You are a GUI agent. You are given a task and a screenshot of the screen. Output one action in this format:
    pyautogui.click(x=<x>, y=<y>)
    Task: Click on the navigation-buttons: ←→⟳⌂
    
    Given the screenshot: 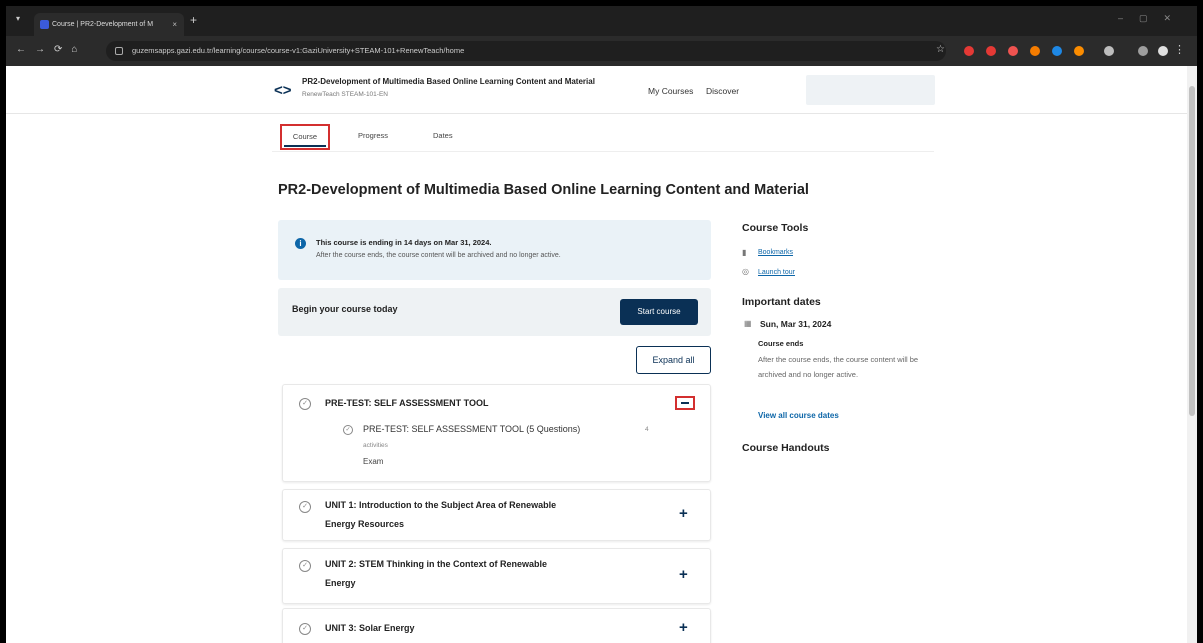 What is the action you would take?
    pyautogui.click(x=51, y=49)
    